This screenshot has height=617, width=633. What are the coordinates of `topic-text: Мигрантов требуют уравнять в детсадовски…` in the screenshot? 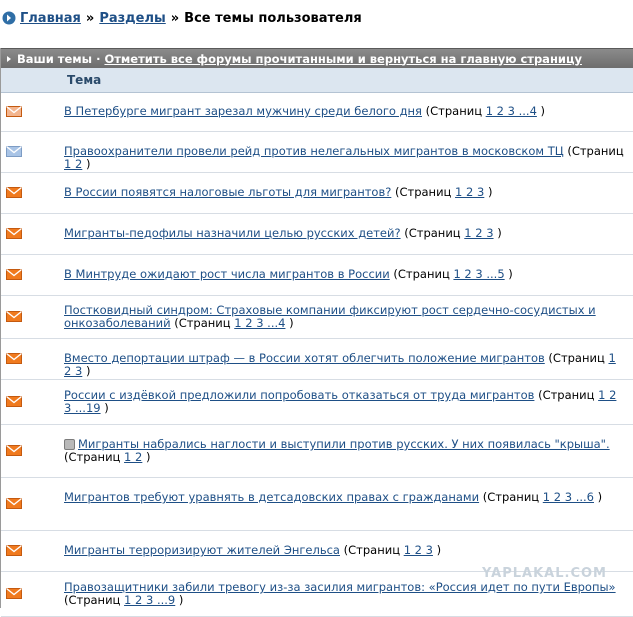 It's located at (333, 497).